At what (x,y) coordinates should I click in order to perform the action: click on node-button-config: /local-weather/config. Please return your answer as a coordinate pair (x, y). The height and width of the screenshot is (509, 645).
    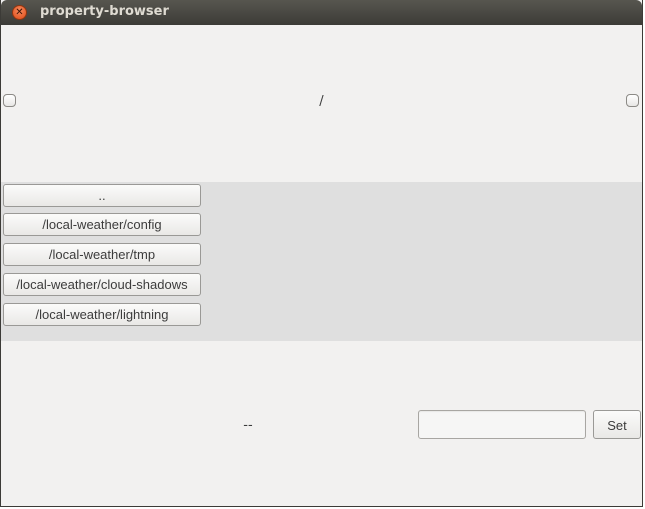
    Looking at the image, I should click on (102, 224).